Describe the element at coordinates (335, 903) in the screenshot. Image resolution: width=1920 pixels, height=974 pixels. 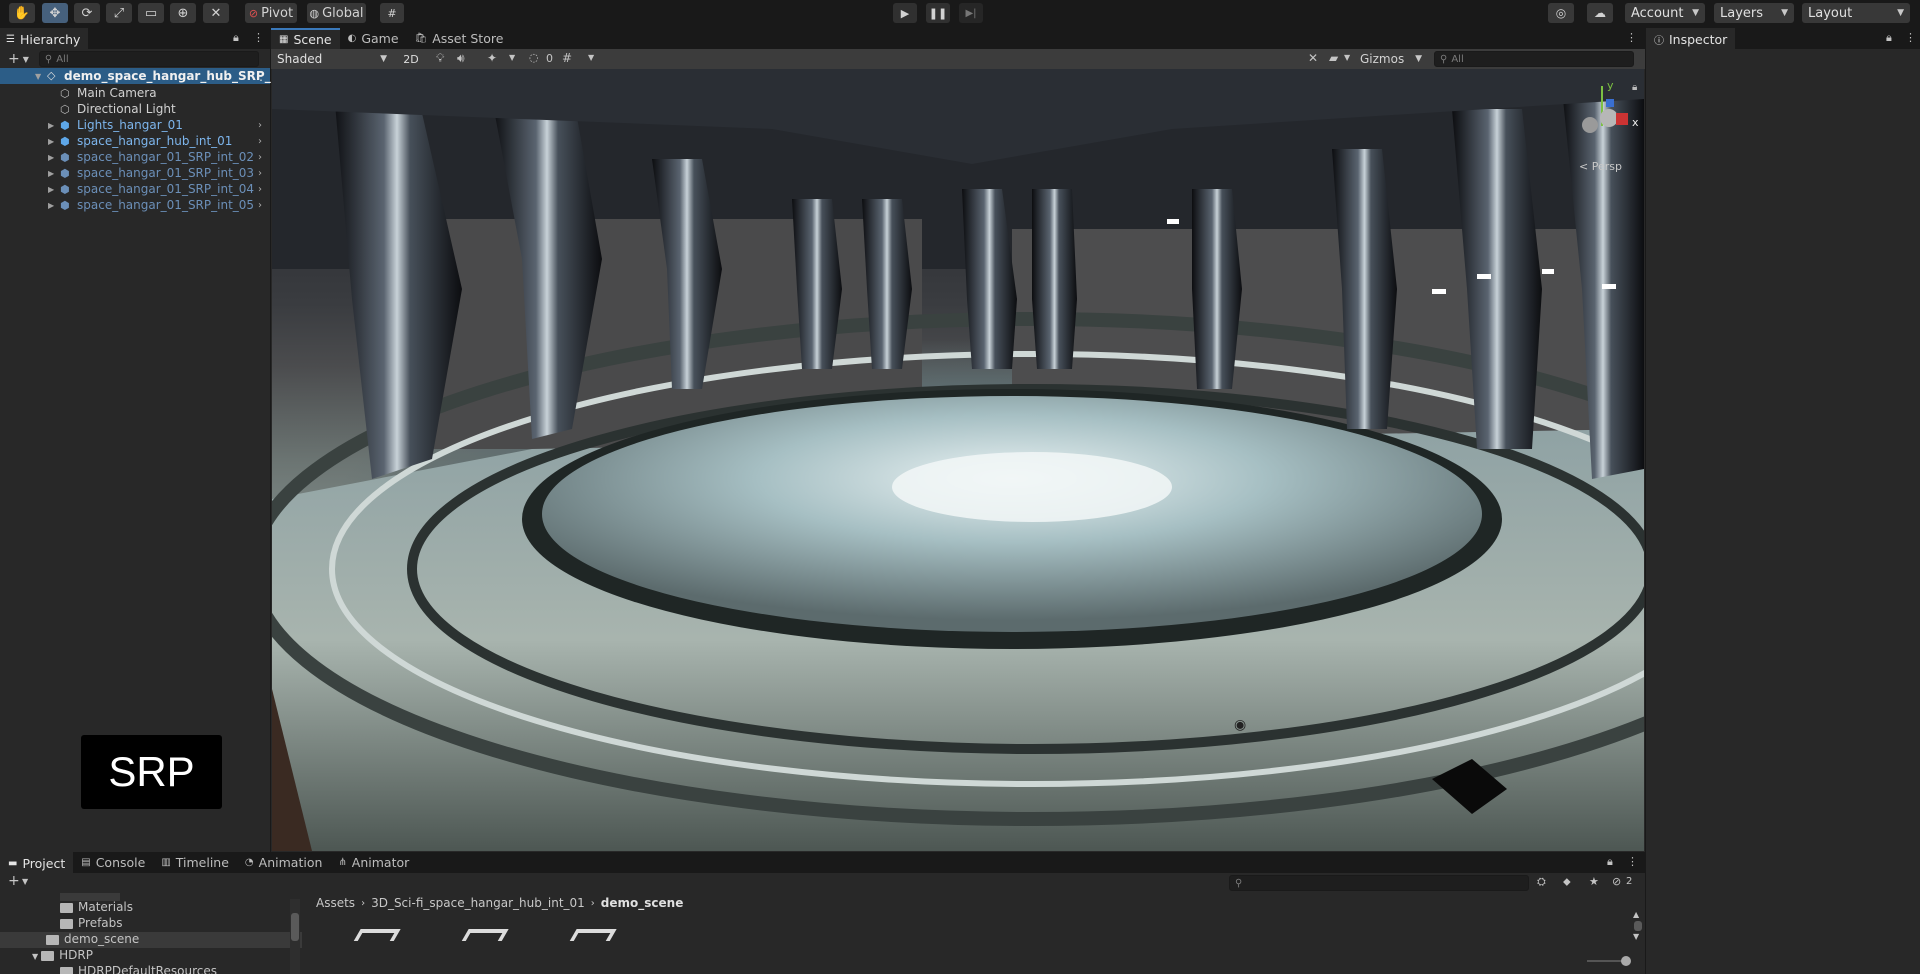
I see `breadcrumb-item: Assets` at that location.